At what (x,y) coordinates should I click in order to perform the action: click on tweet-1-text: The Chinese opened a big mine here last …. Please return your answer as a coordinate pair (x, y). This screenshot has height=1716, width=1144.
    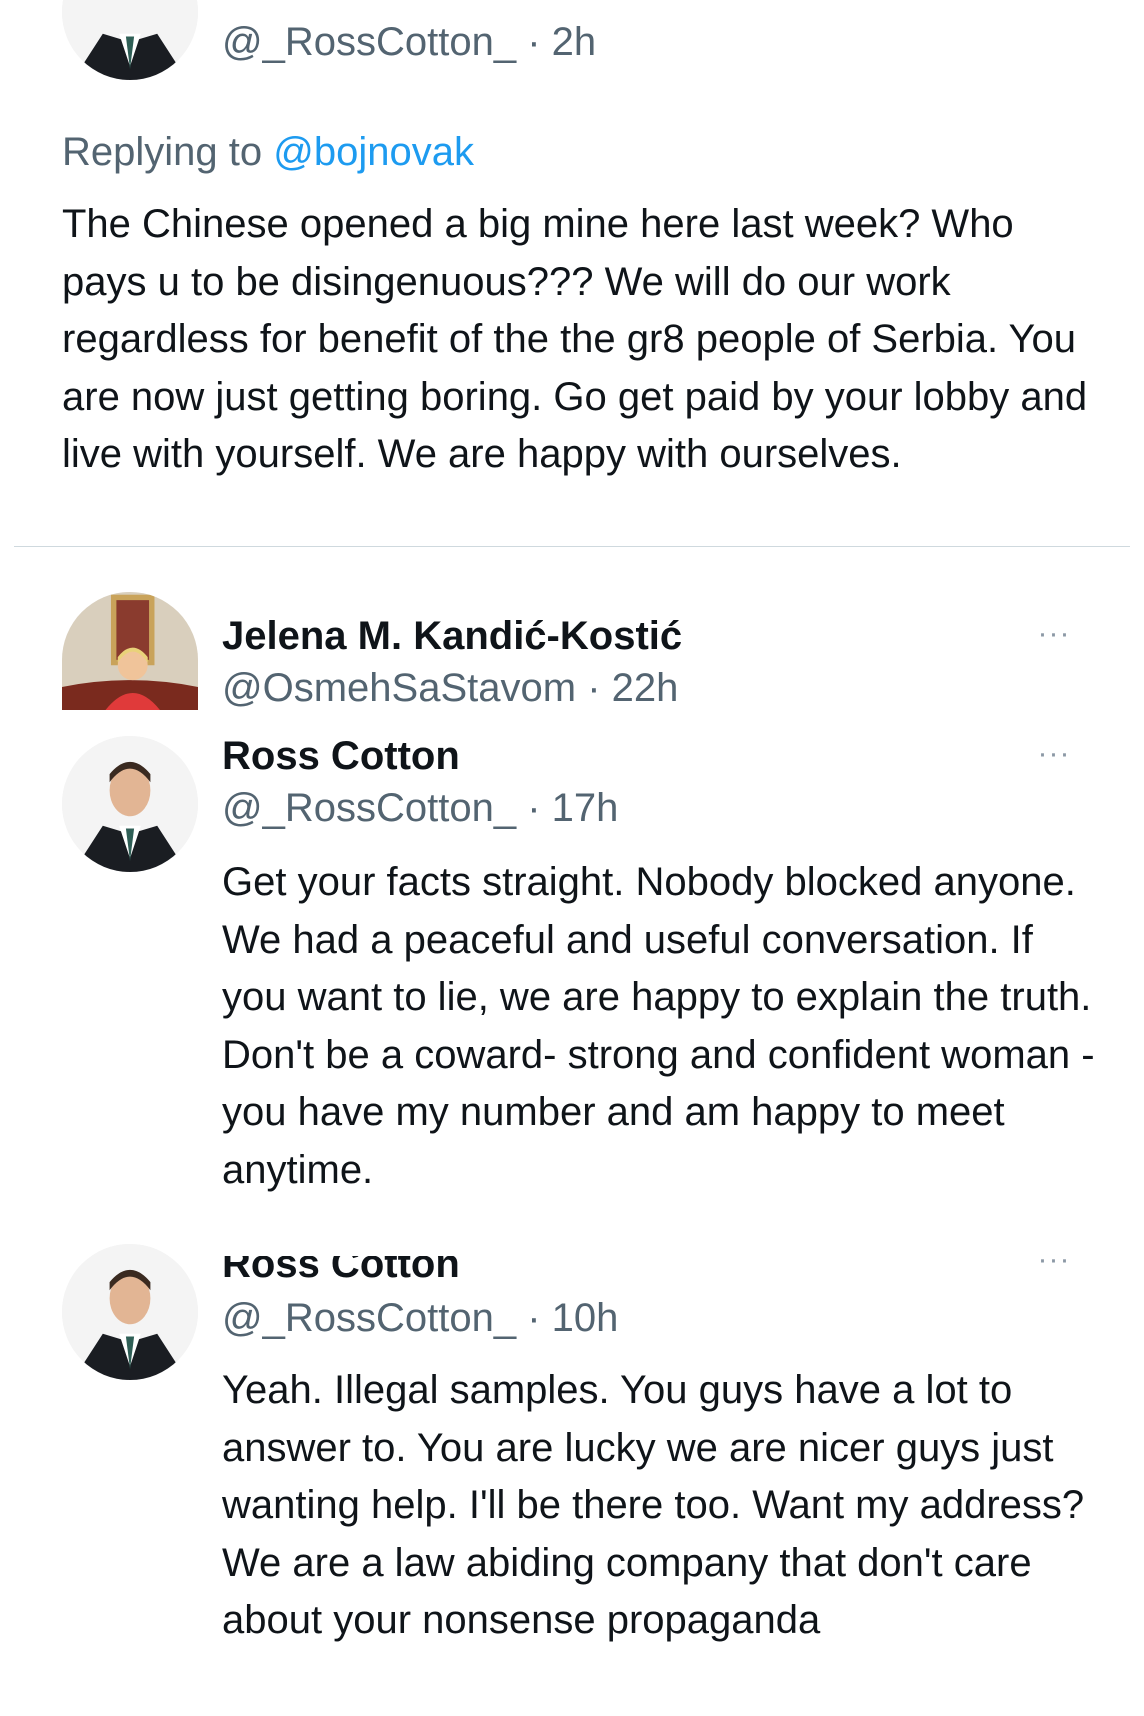
    Looking at the image, I should click on (575, 339).